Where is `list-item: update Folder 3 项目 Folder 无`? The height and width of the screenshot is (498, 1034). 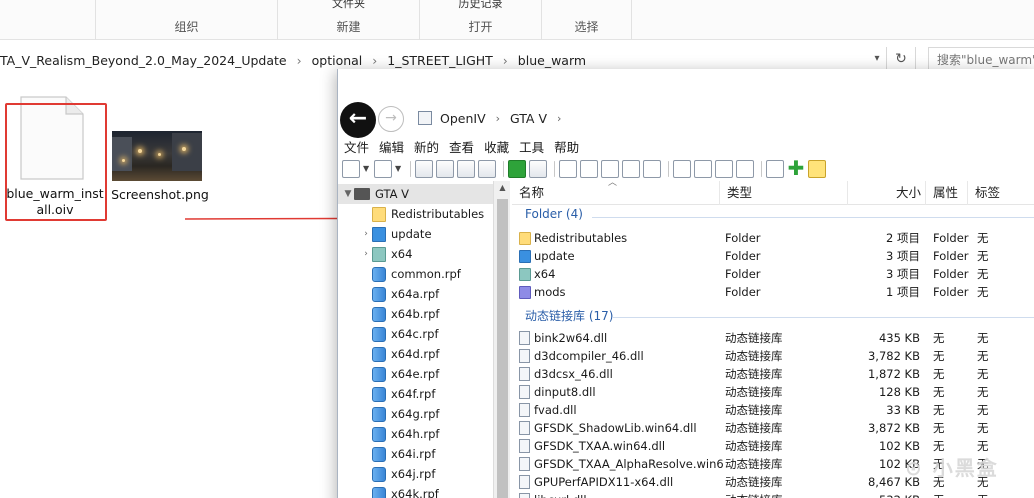 list-item: update Folder 3 项目 Folder 无 is located at coordinates (773, 256).